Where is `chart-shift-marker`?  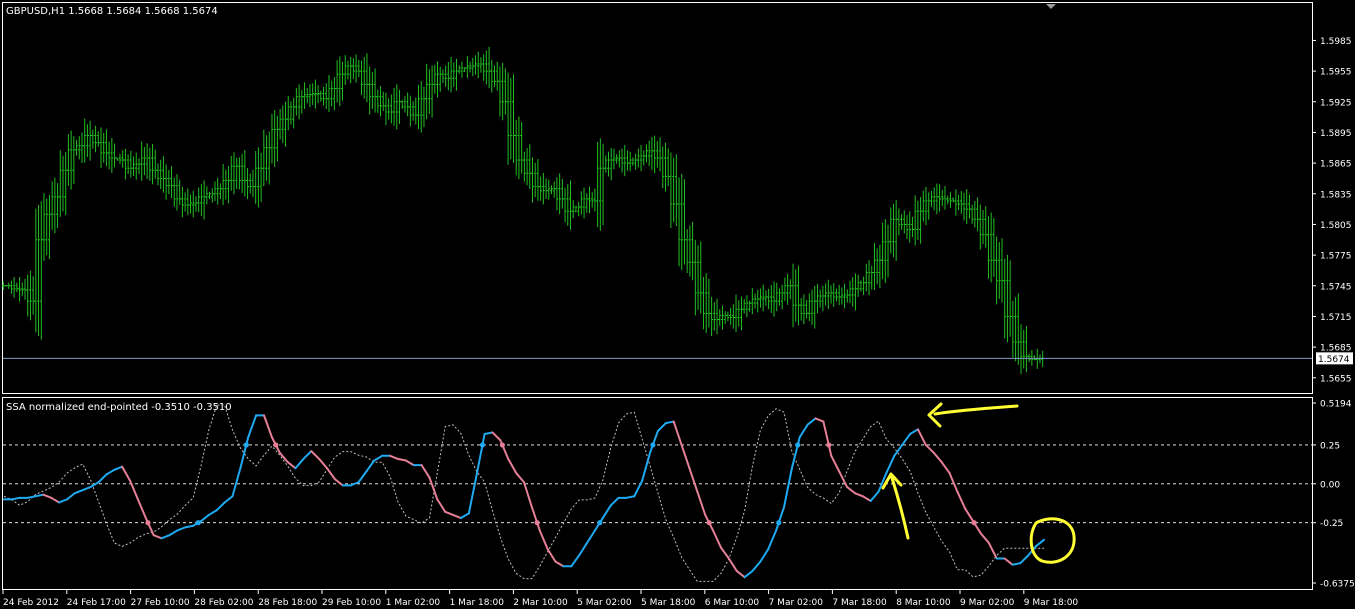 chart-shift-marker is located at coordinates (1051, 6).